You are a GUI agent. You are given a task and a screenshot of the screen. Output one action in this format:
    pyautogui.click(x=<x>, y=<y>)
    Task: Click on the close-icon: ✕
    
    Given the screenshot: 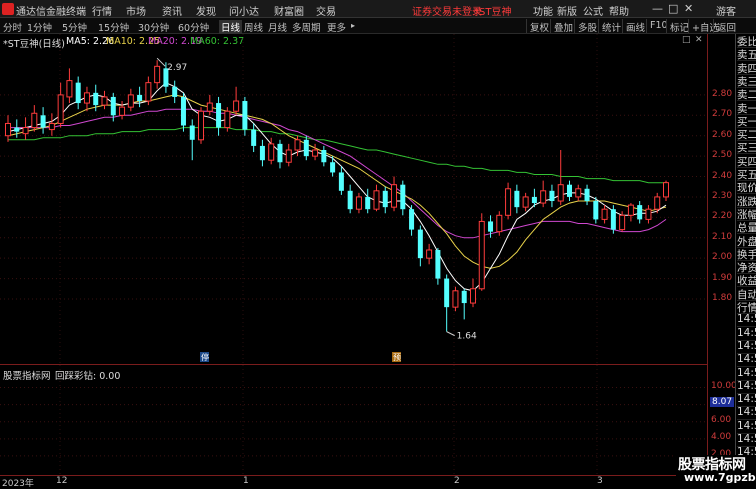 What is the action you would take?
    pyautogui.click(x=688, y=8)
    